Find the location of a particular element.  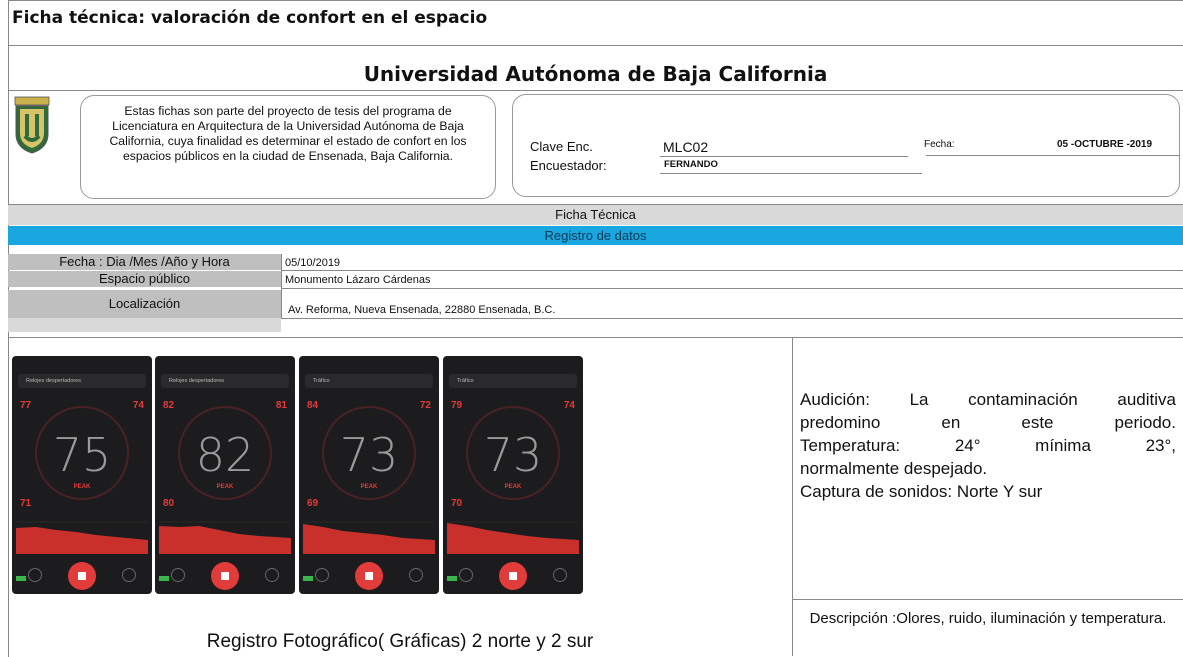

row-value-espacio: Monumento Lázaro Cárdenas is located at coordinates (358, 280).